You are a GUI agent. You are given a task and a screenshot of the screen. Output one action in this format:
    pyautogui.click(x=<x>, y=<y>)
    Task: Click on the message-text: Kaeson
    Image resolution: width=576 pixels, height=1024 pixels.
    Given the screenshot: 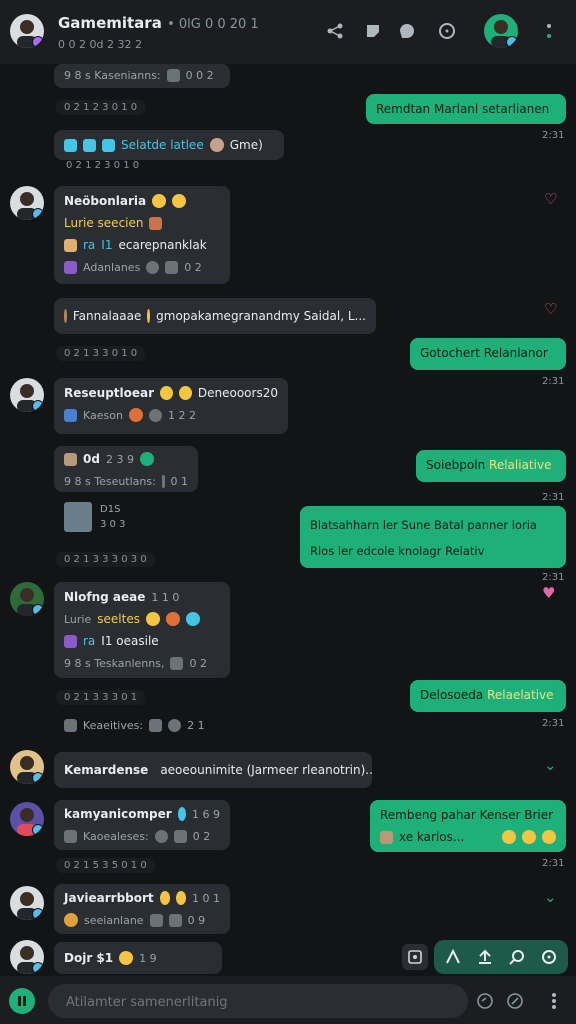 What is the action you would take?
    pyautogui.click(x=103, y=415)
    